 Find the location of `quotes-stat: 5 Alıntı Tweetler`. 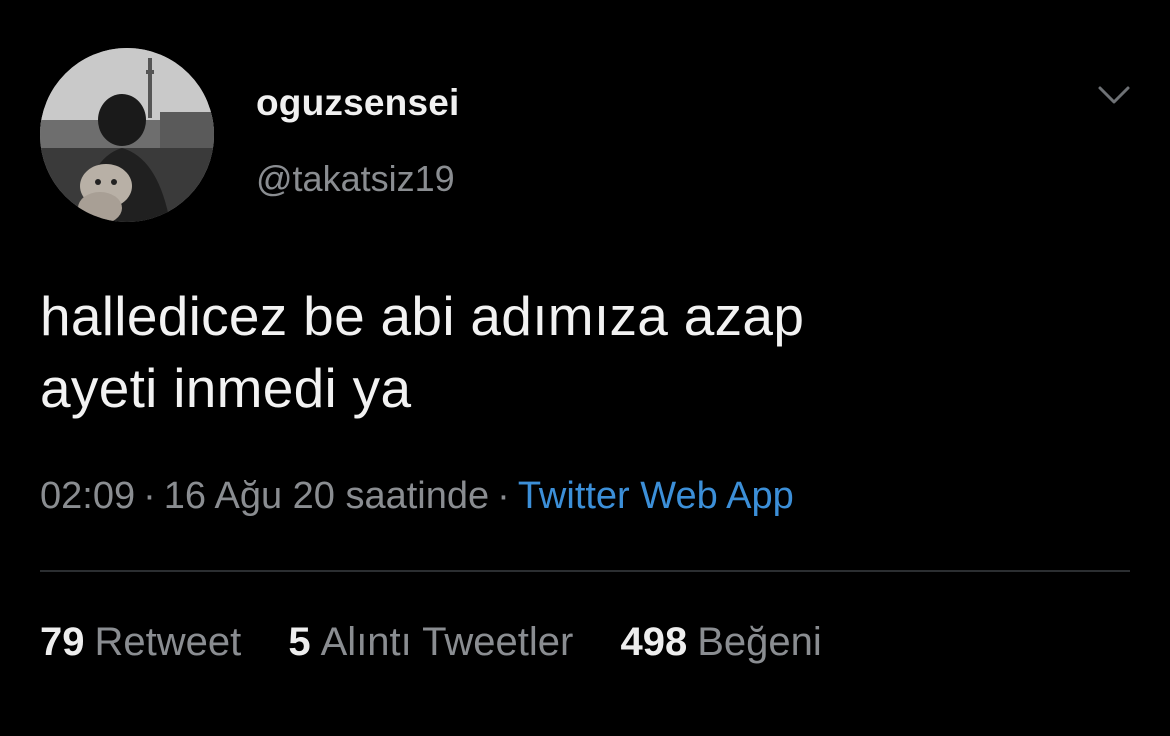

quotes-stat: 5 Alıntı Tweetler is located at coordinates (430, 642).